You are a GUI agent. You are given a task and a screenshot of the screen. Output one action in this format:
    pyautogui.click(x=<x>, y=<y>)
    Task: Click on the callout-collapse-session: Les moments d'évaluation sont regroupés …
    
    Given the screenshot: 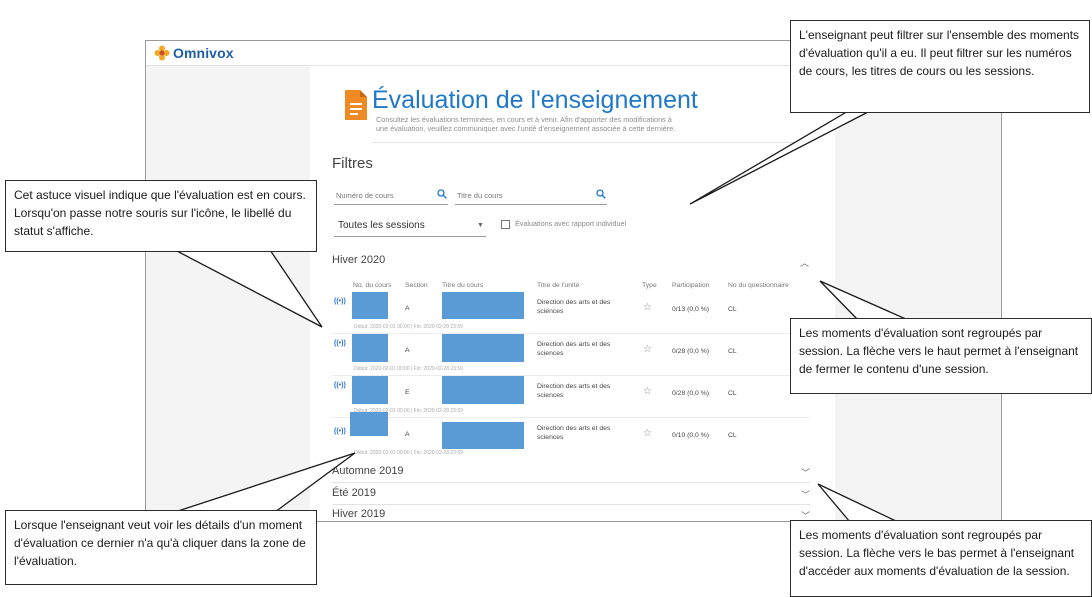 What is the action you would take?
    pyautogui.click(x=941, y=356)
    